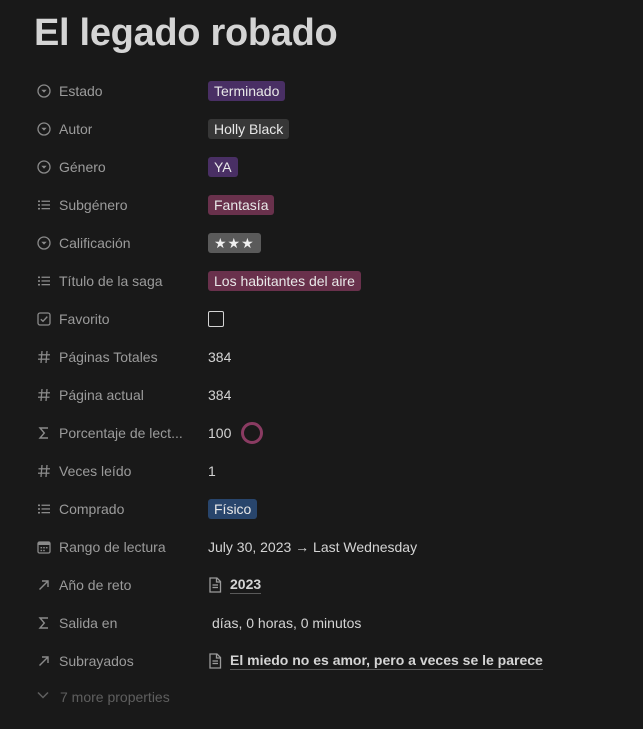 Image resolution: width=643 pixels, height=729 pixels. Describe the element at coordinates (336, 585) in the screenshot. I see `property-row: Año de reto 2023` at that location.